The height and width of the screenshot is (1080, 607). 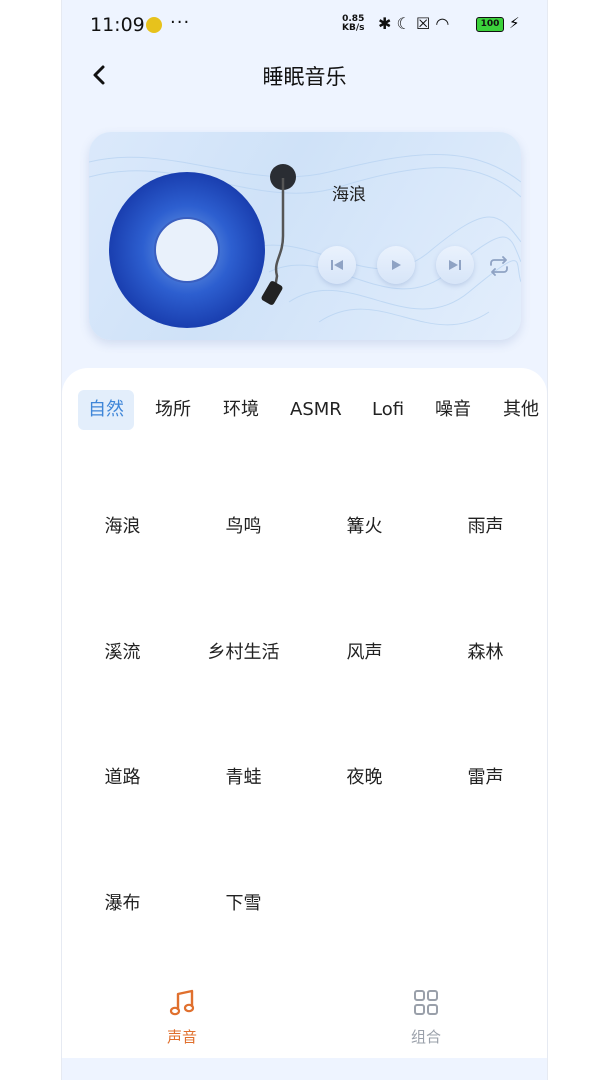 I want to click on track-name: 海浪, so click(x=349, y=195).